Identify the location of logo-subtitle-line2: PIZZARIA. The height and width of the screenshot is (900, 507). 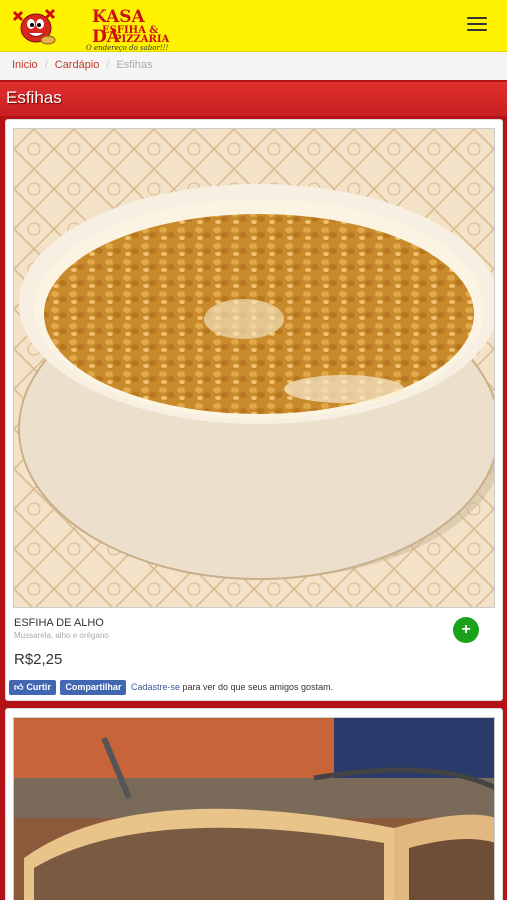
(142, 39).